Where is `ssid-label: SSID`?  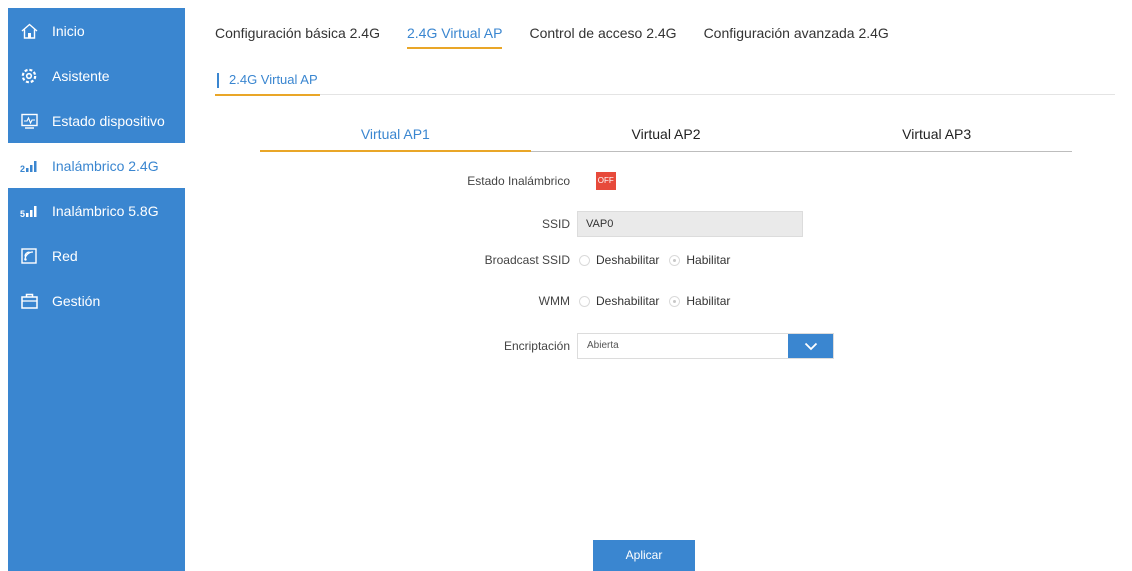 ssid-label: SSID is located at coordinates (555, 224).